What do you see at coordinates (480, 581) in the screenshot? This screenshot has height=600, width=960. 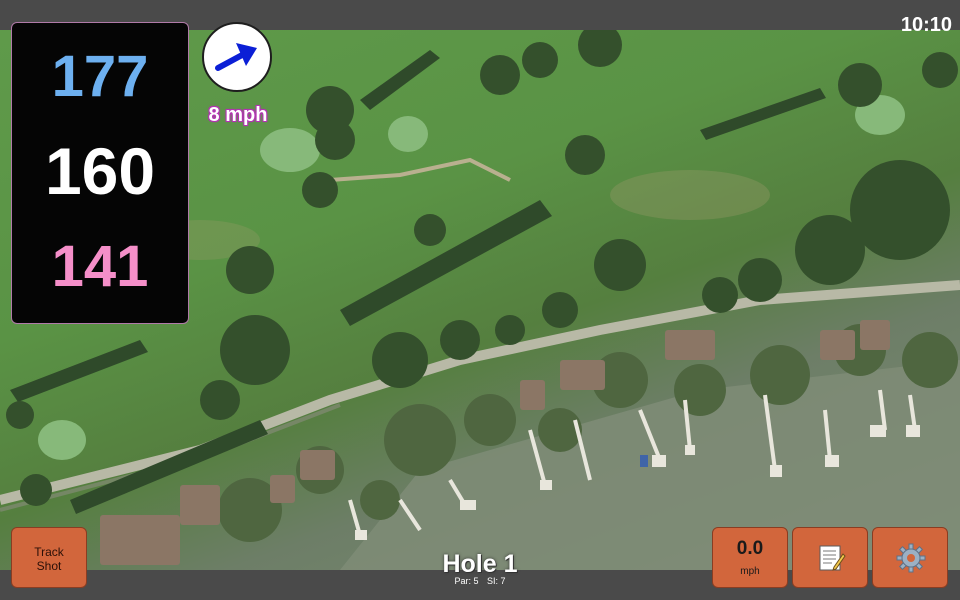 I see `hole-meta: Par: 5 SI: 7` at bounding box center [480, 581].